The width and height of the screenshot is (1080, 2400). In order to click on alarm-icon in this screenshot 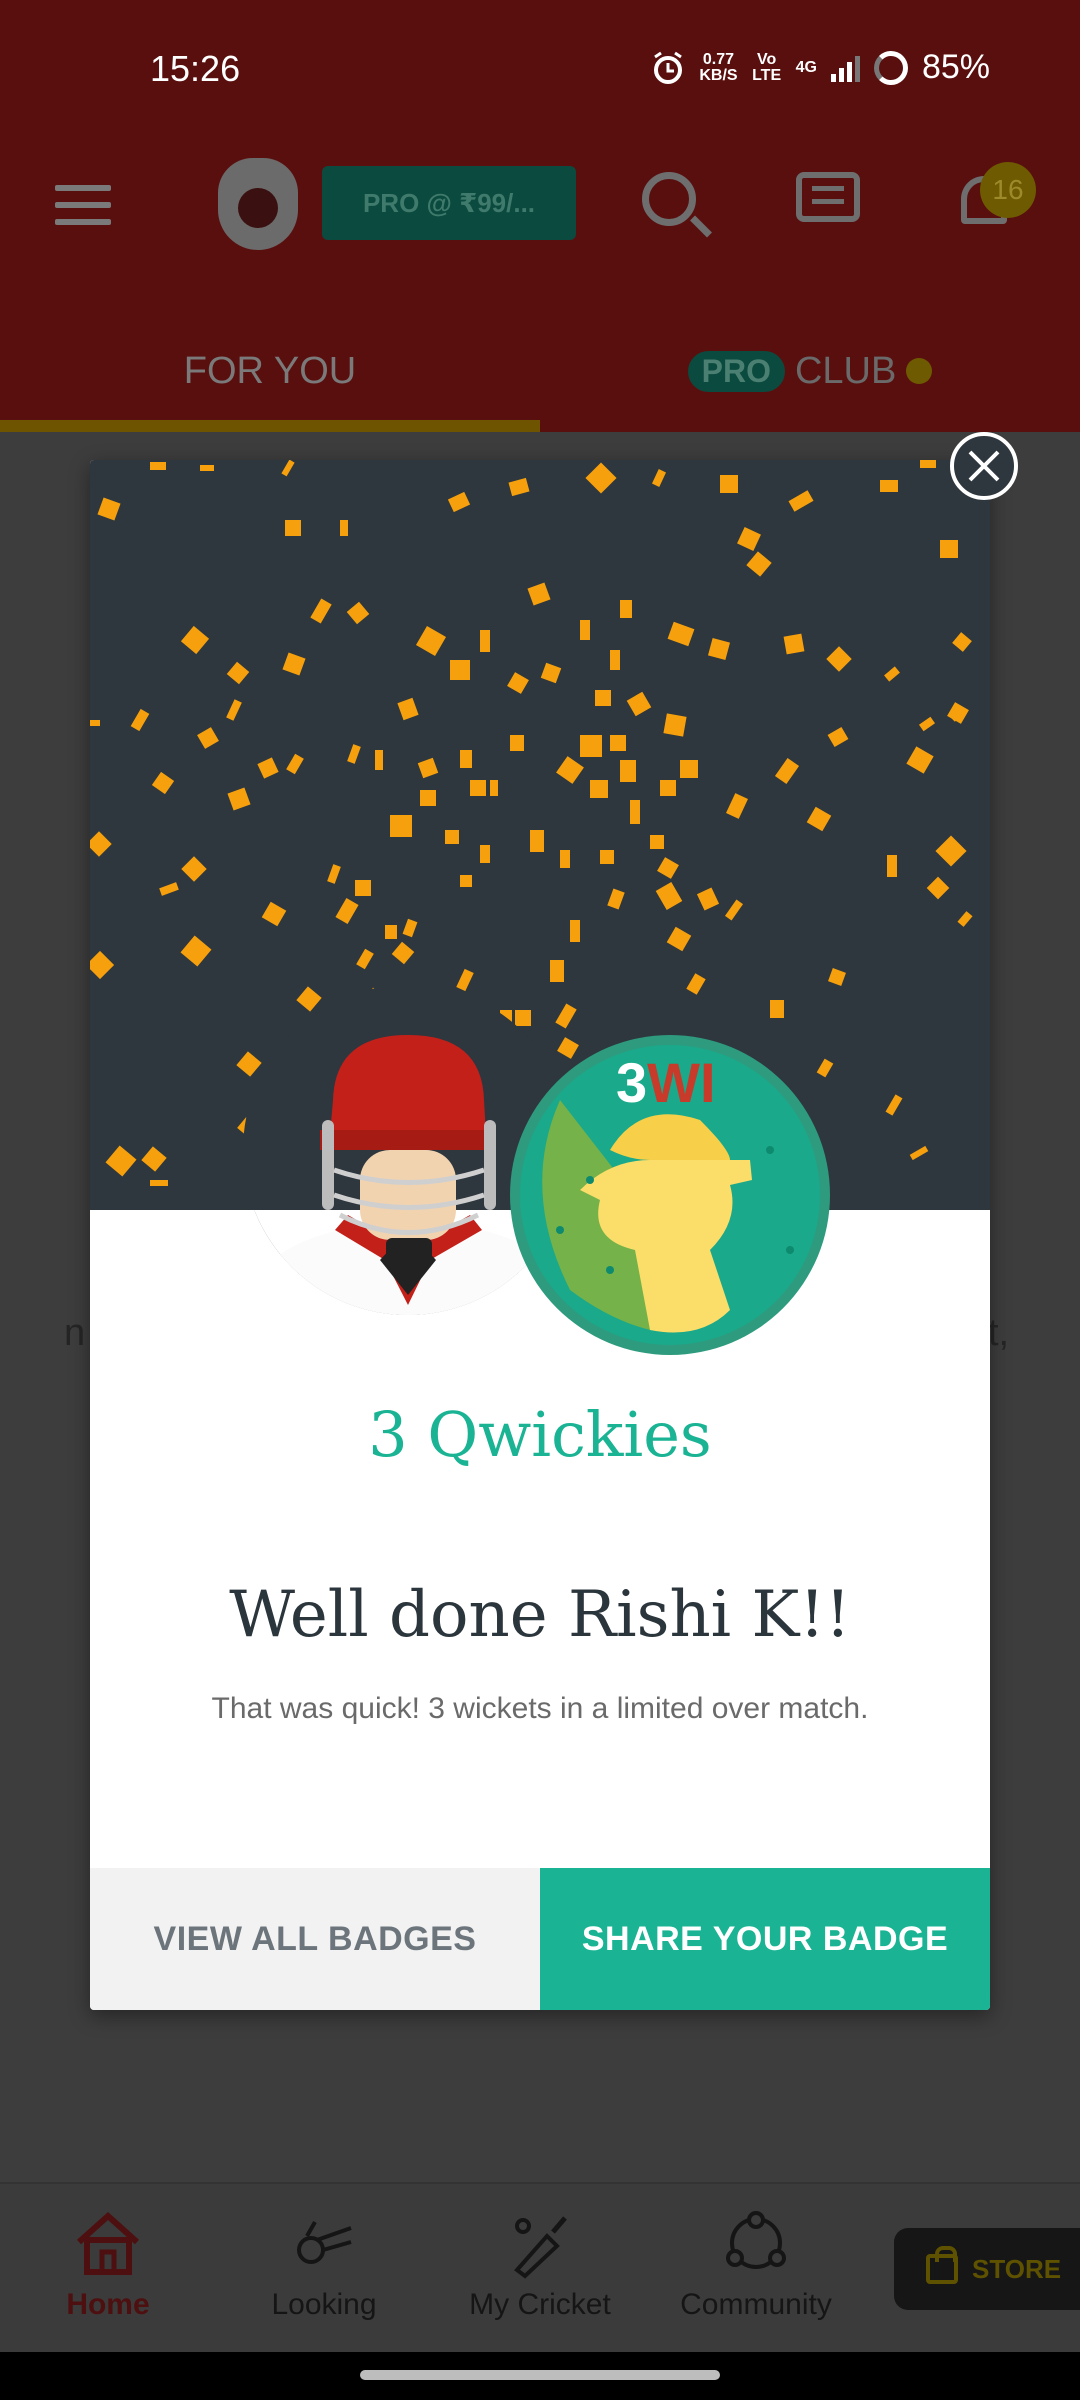, I will do `click(668, 67)`.